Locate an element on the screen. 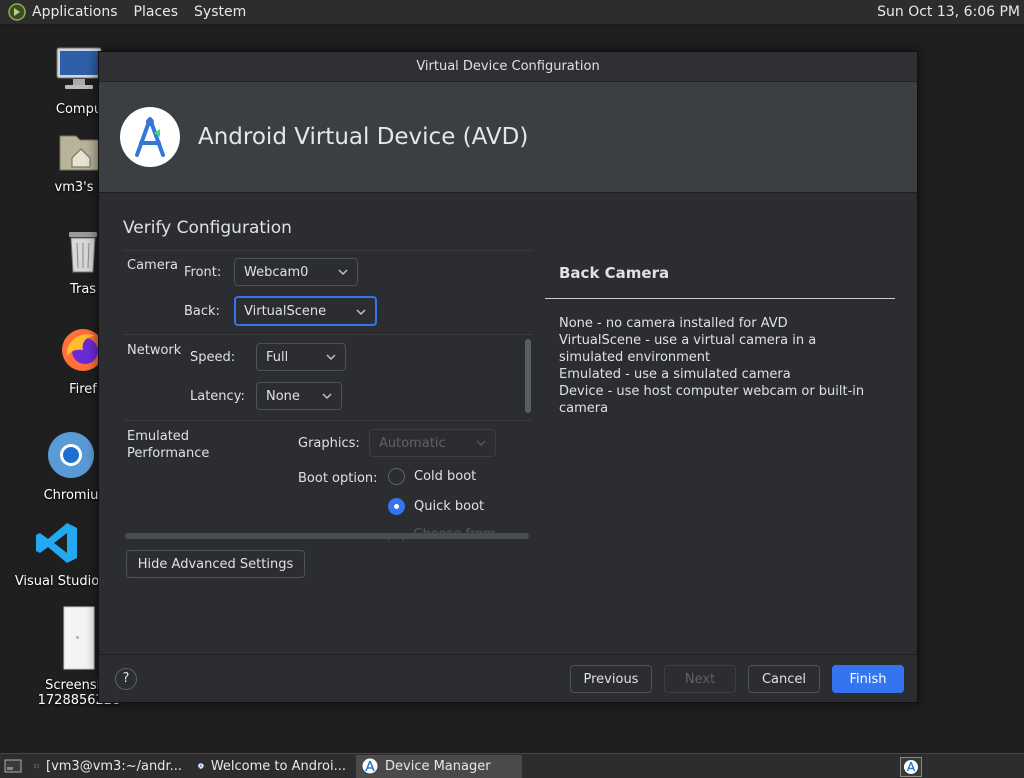 This screenshot has width=1024, height=778. network-speed-dropdown: Full is located at coordinates (301, 357).